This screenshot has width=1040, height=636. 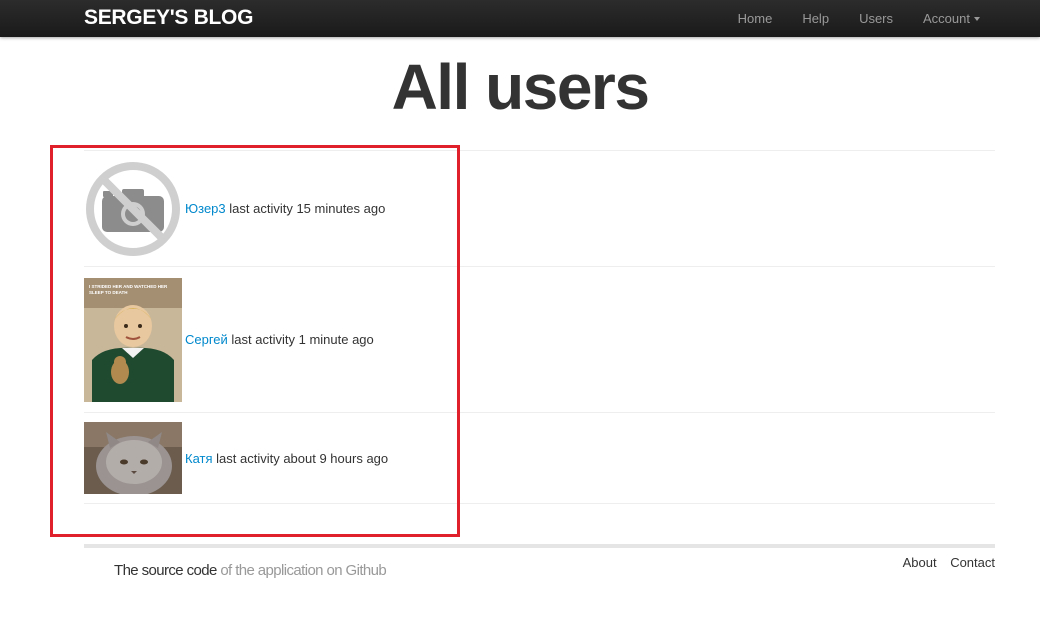 I want to click on user-info: Катя last activity about 9 hours ago, so click(x=286, y=458).